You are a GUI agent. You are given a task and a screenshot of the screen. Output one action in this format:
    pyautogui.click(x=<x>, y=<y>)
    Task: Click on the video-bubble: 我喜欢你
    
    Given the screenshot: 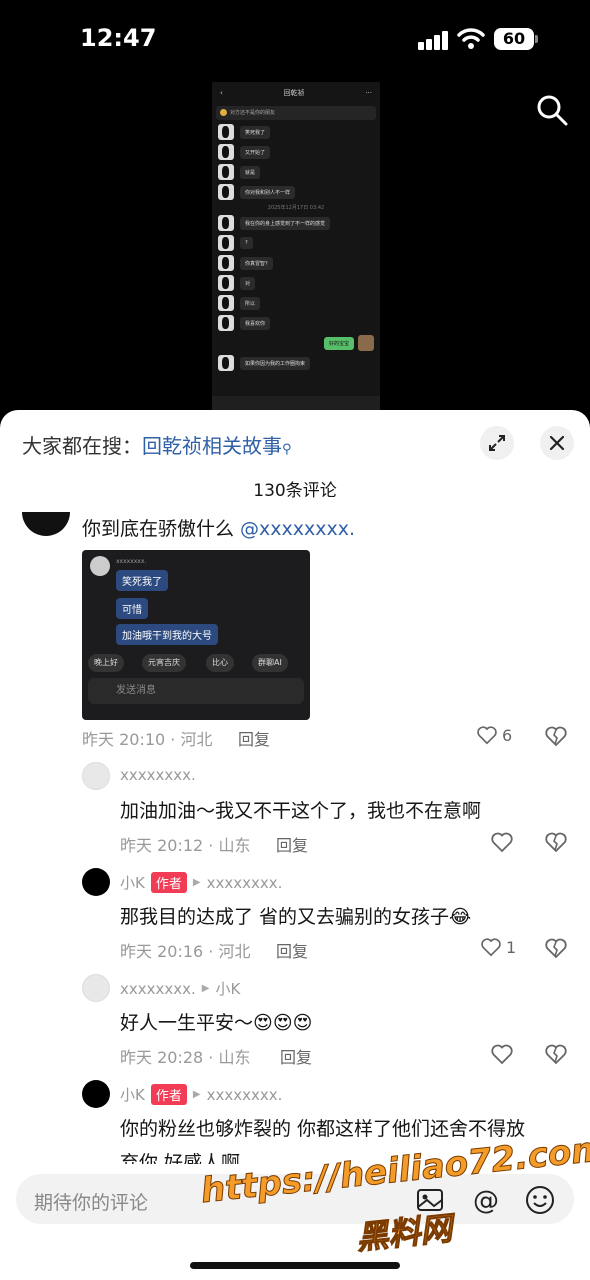 What is the action you would take?
    pyautogui.click(x=255, y=323)
    